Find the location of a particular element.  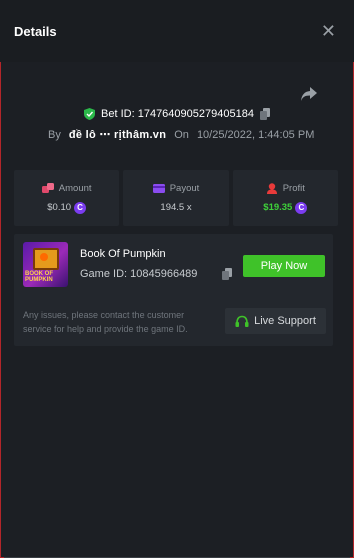

stat-amount-value: $0.10 is located at coordinates (59, 207).